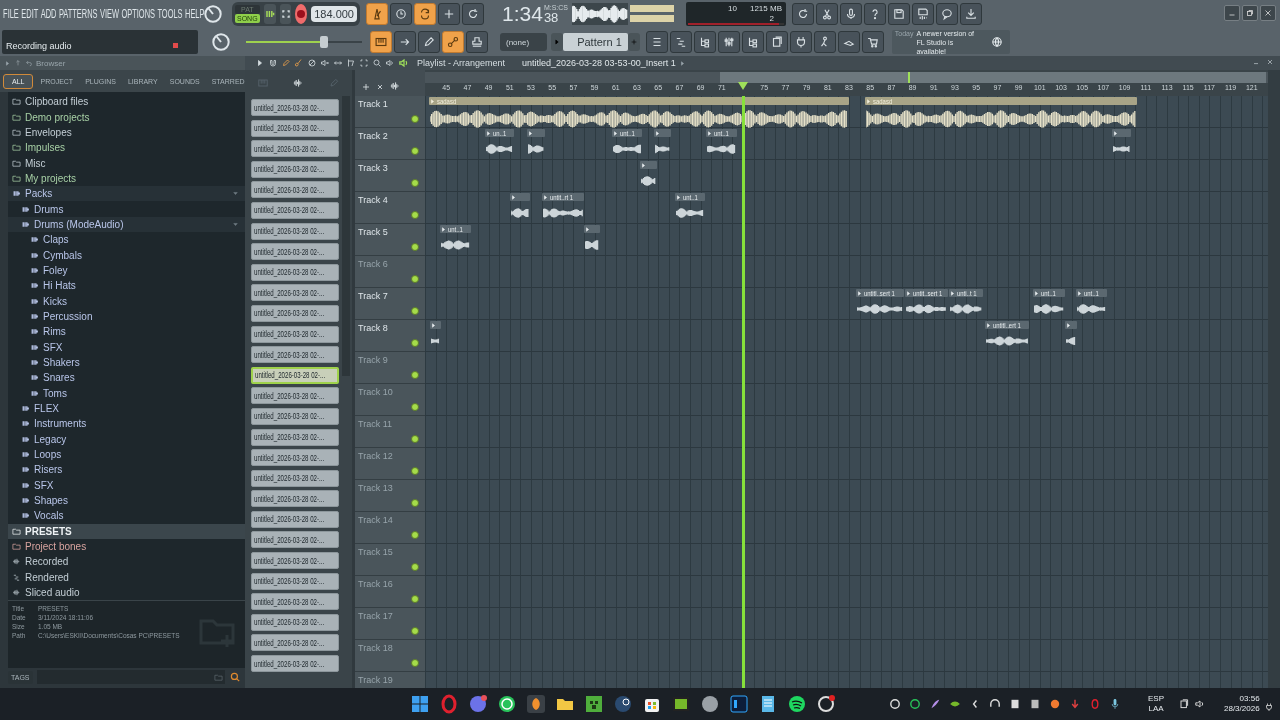 Image resolution: width=1280 pixels, height=720 pixels. I want to click on time-centiseconds: 38, so click(551, 18).